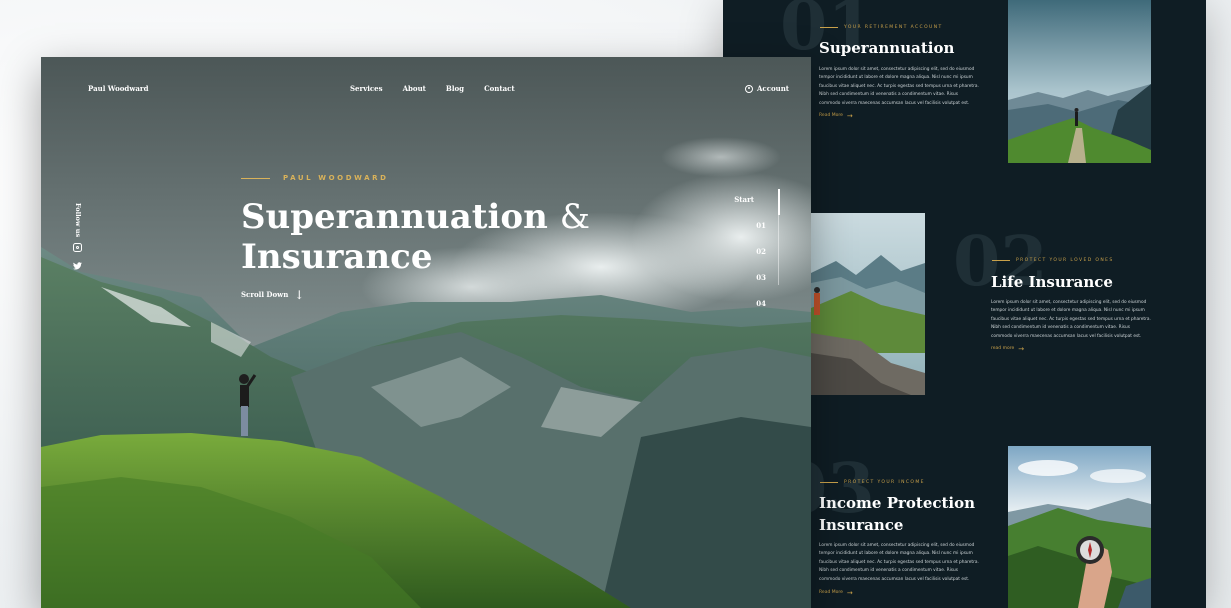 This screenshot has width=1231, height=608. What do you see at coordinates (499, 88) in the screenshot?
I see `nav-contact: Contact` at bounding box center [499, 88].